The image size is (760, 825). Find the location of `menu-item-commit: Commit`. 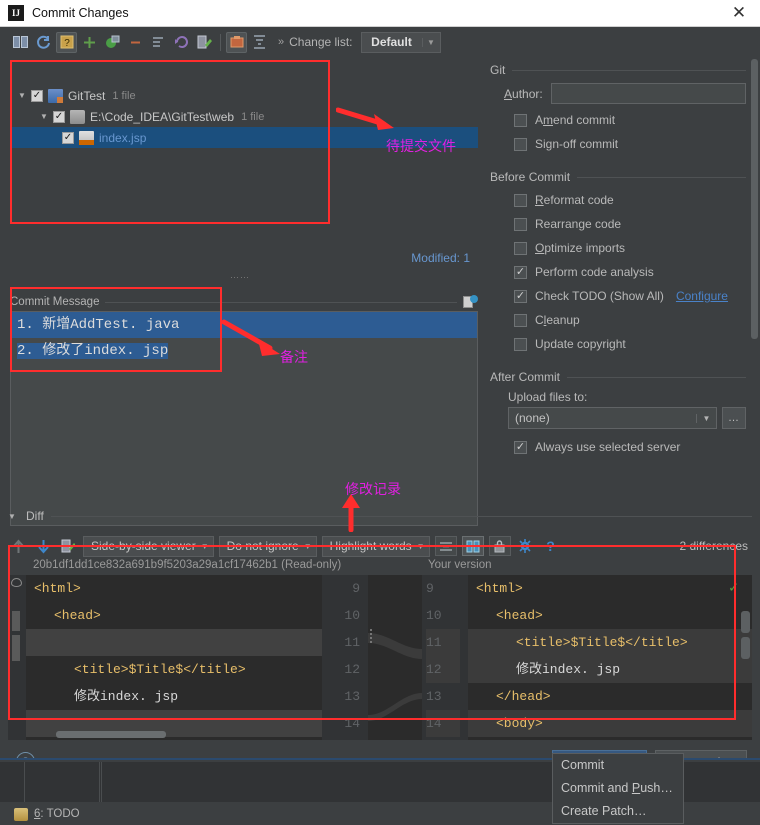

menu-item-commit: Commit is located at coordinates (618, 765).